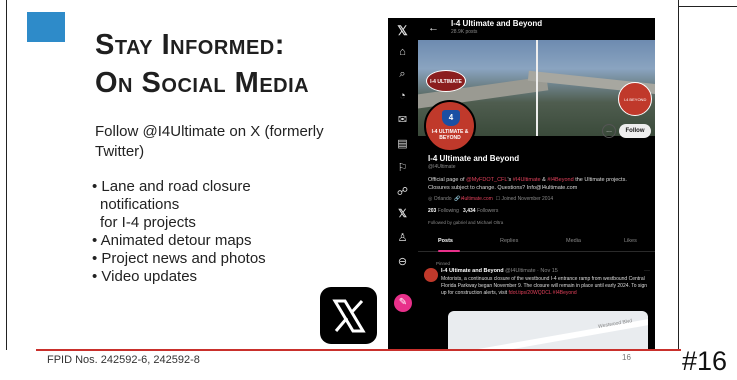  Describe the element at coordinates (402, 96) in the screenshot. I see `notifications-icon: ◔` at that location.